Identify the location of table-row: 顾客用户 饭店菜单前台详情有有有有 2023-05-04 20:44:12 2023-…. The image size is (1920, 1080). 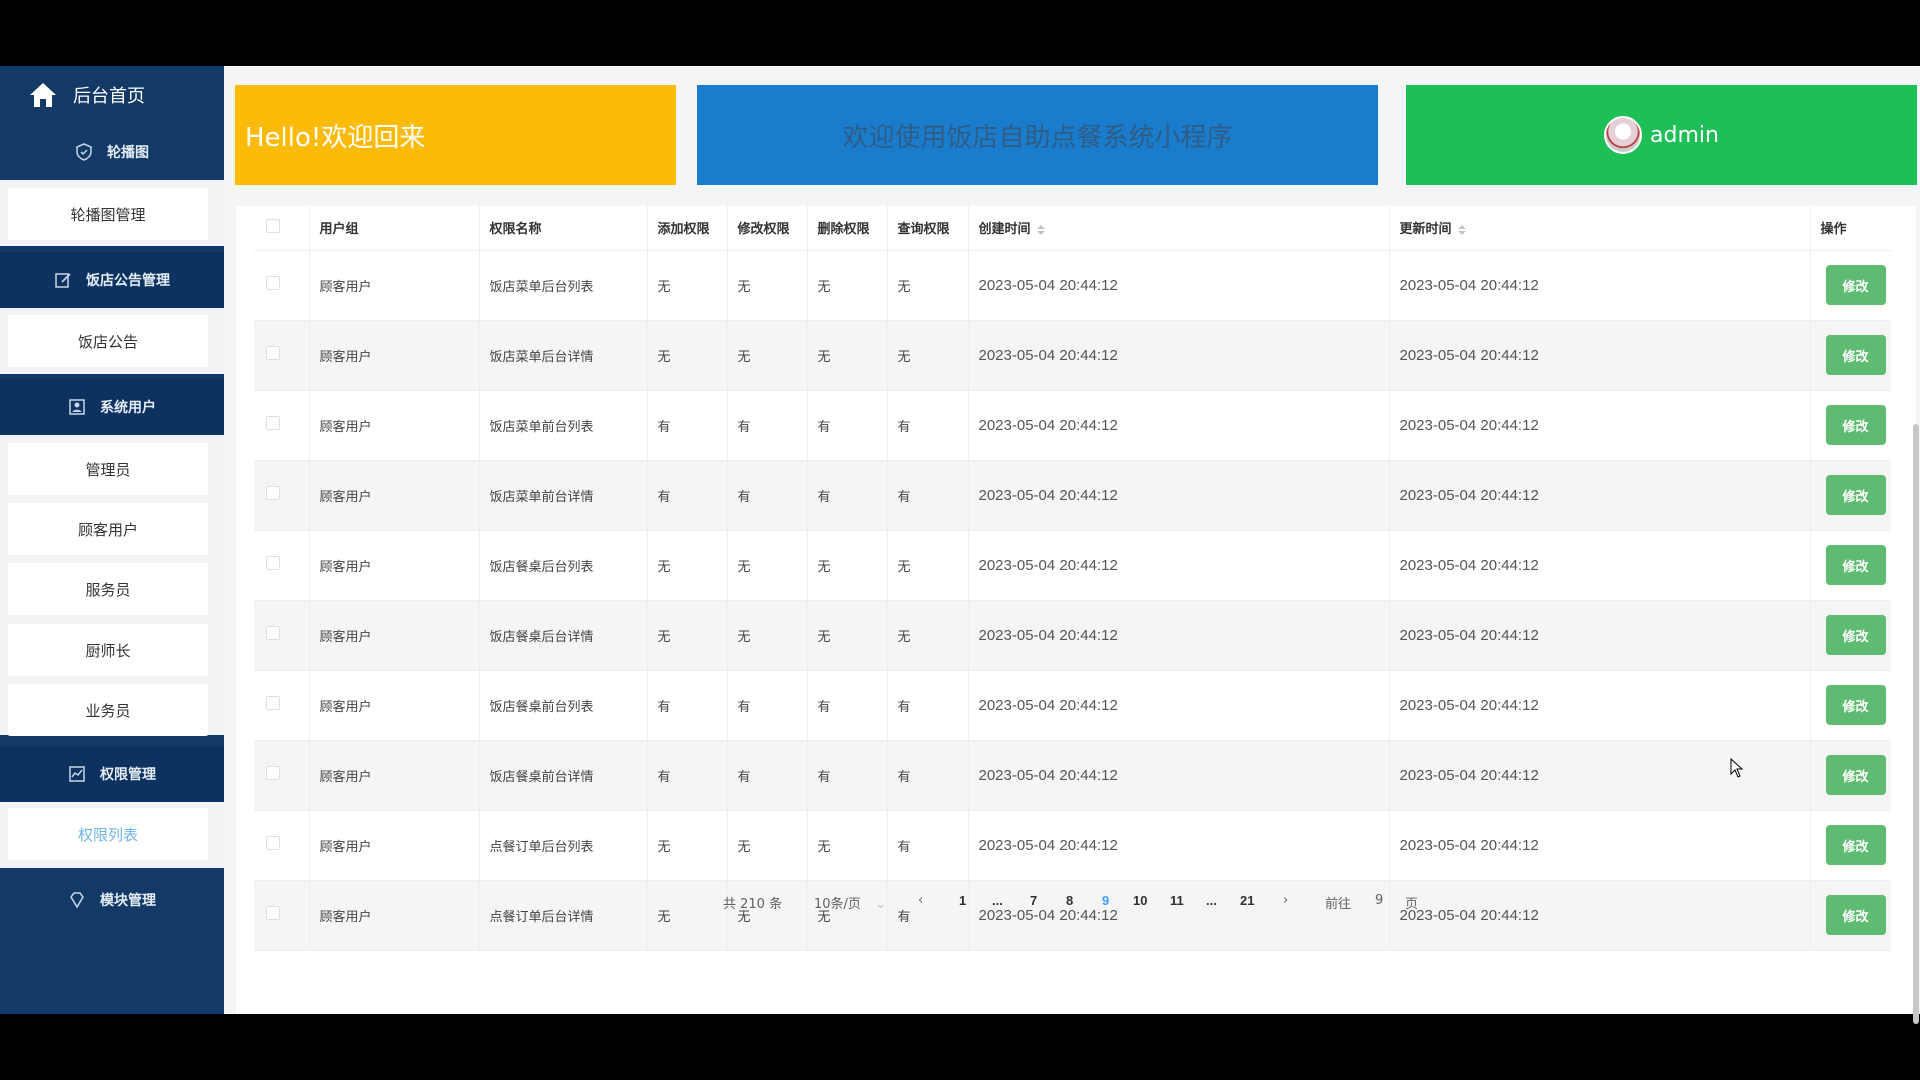
(1072, 495).